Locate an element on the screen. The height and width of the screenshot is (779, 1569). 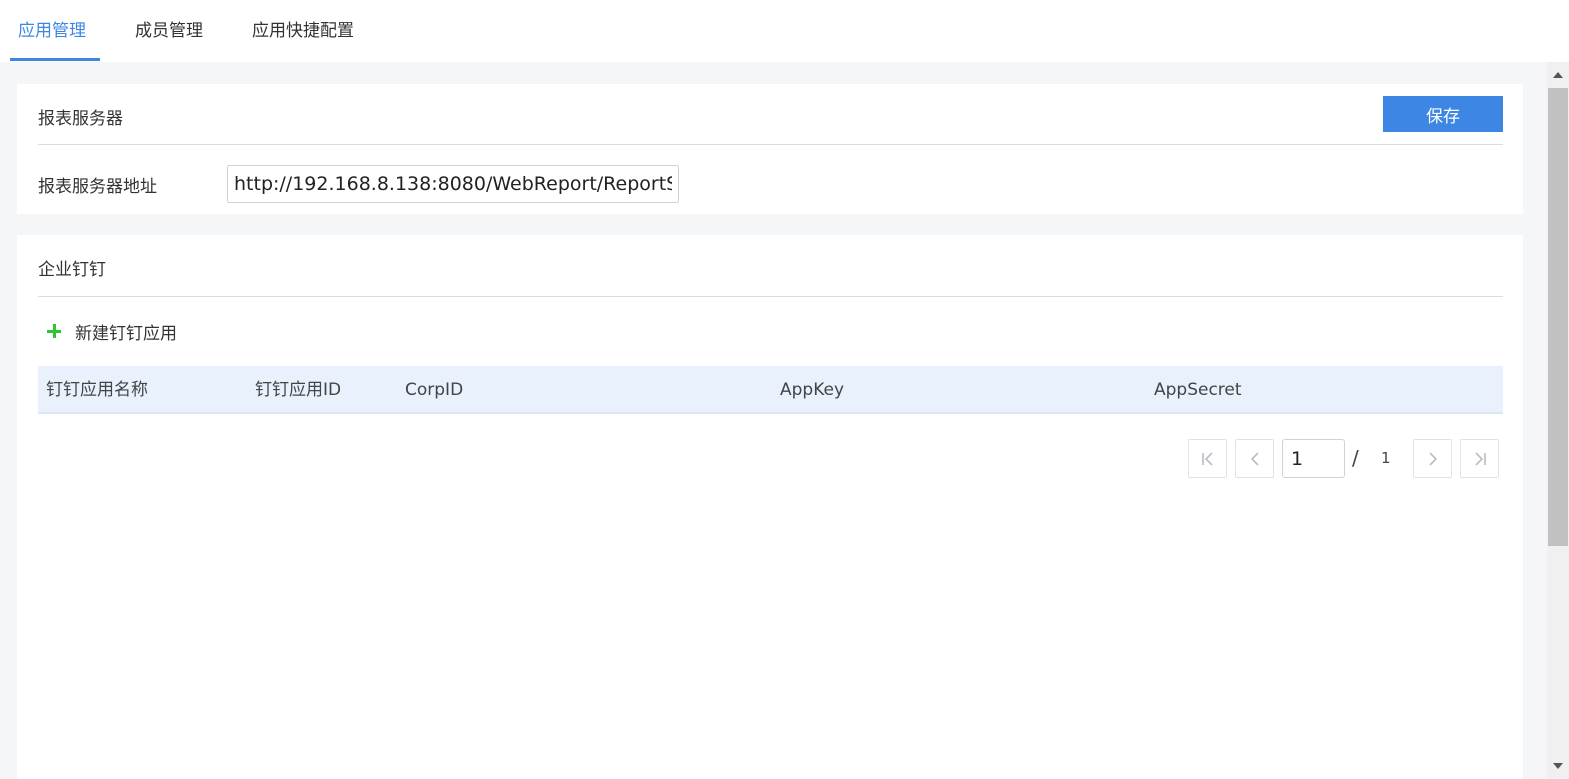
table-header: 钉钉应用名称 钉钉应用ID CorpID AppKey AppSecret is located at coordinates (770, 390).